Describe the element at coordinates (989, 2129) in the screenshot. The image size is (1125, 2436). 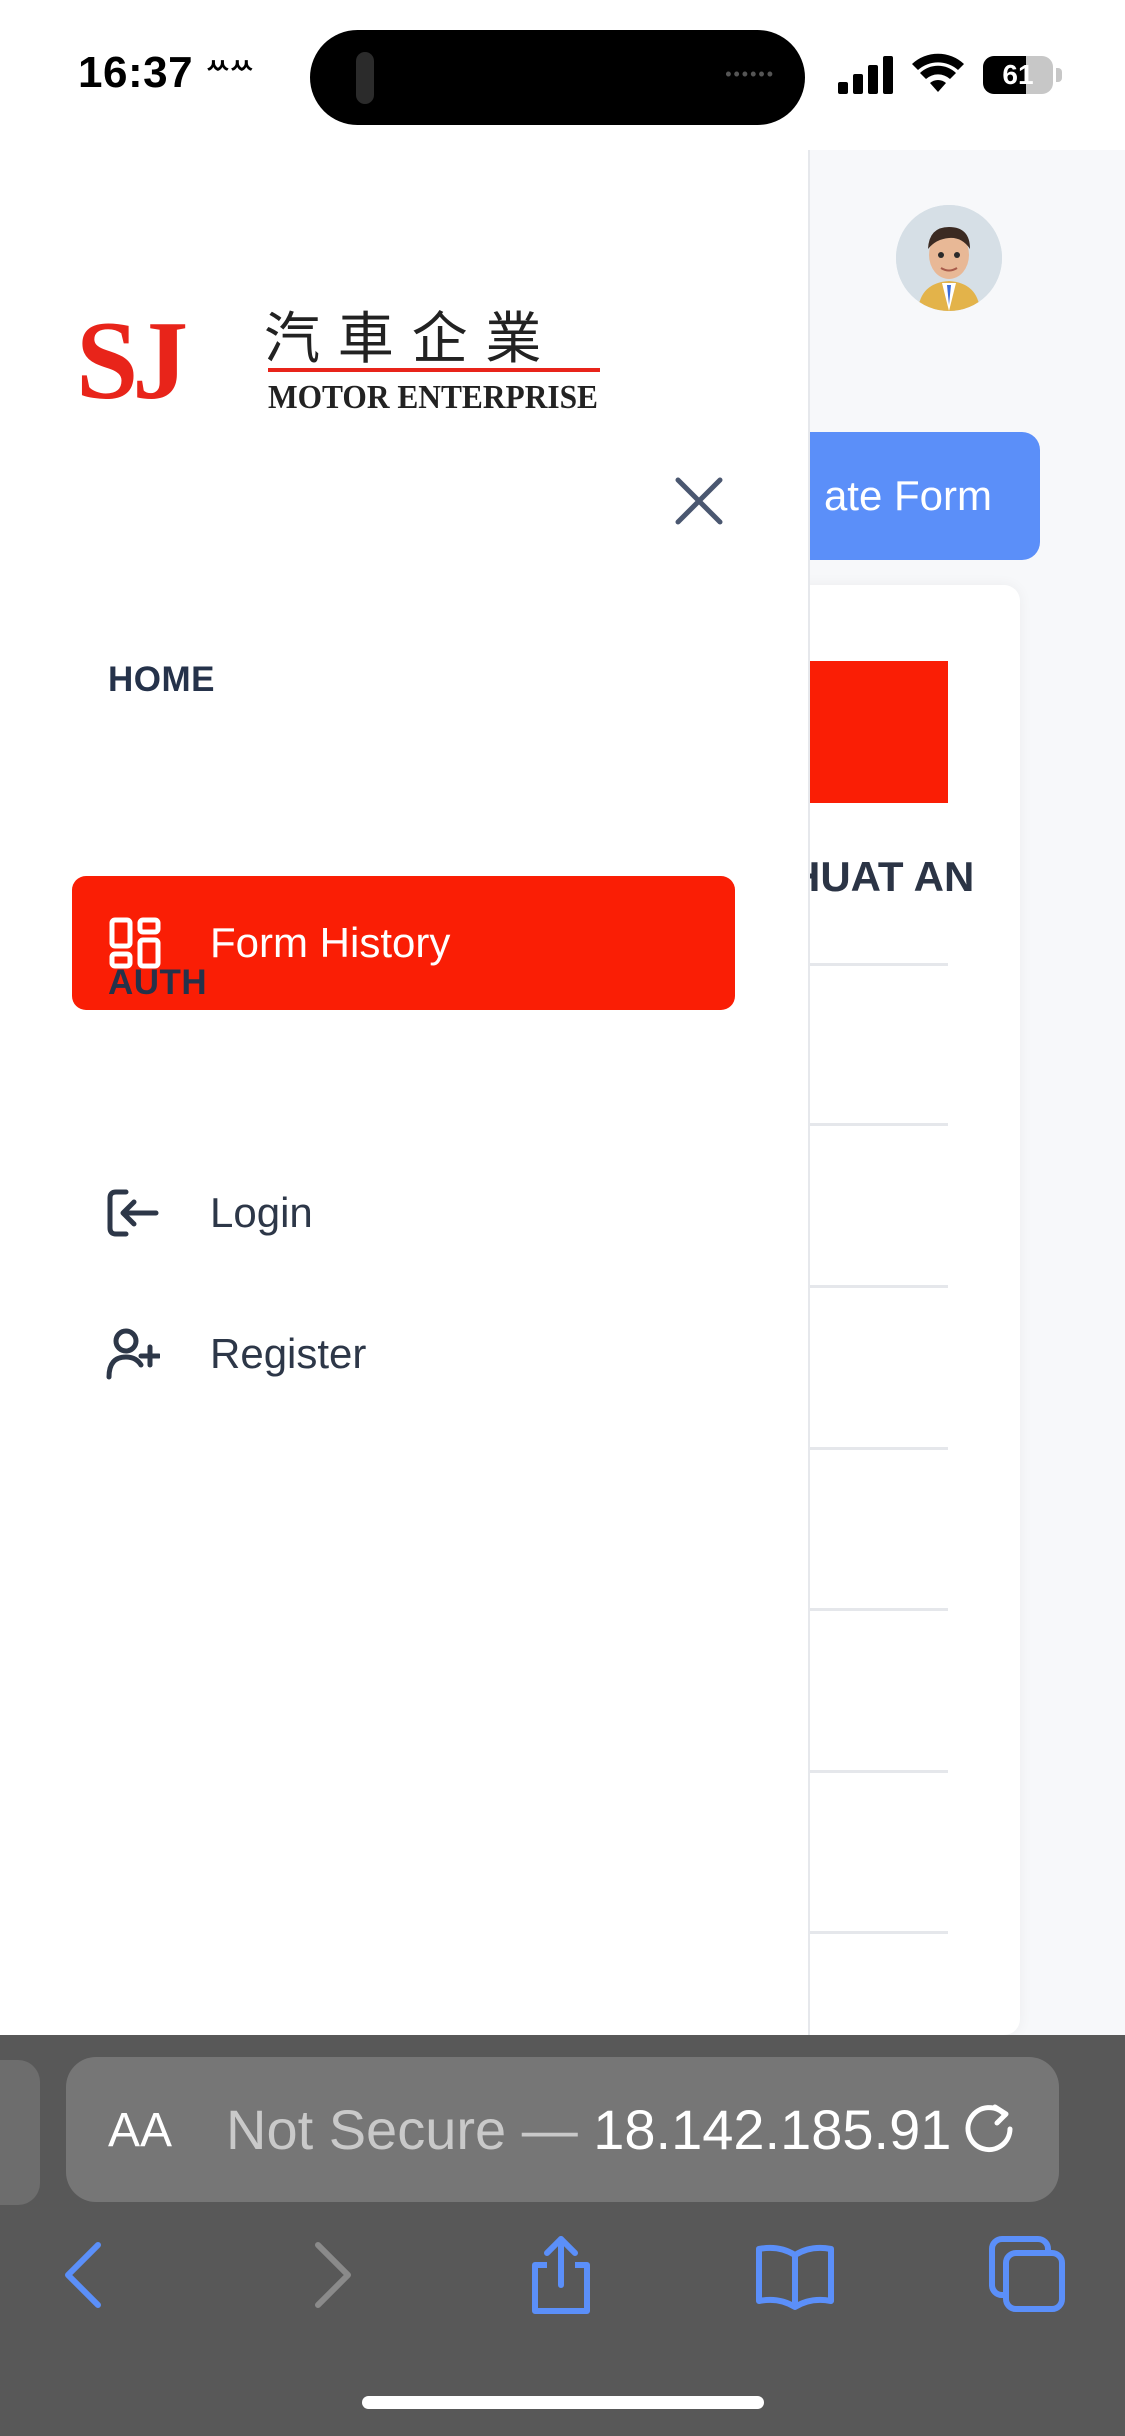
I see `reload-icon` at that location.